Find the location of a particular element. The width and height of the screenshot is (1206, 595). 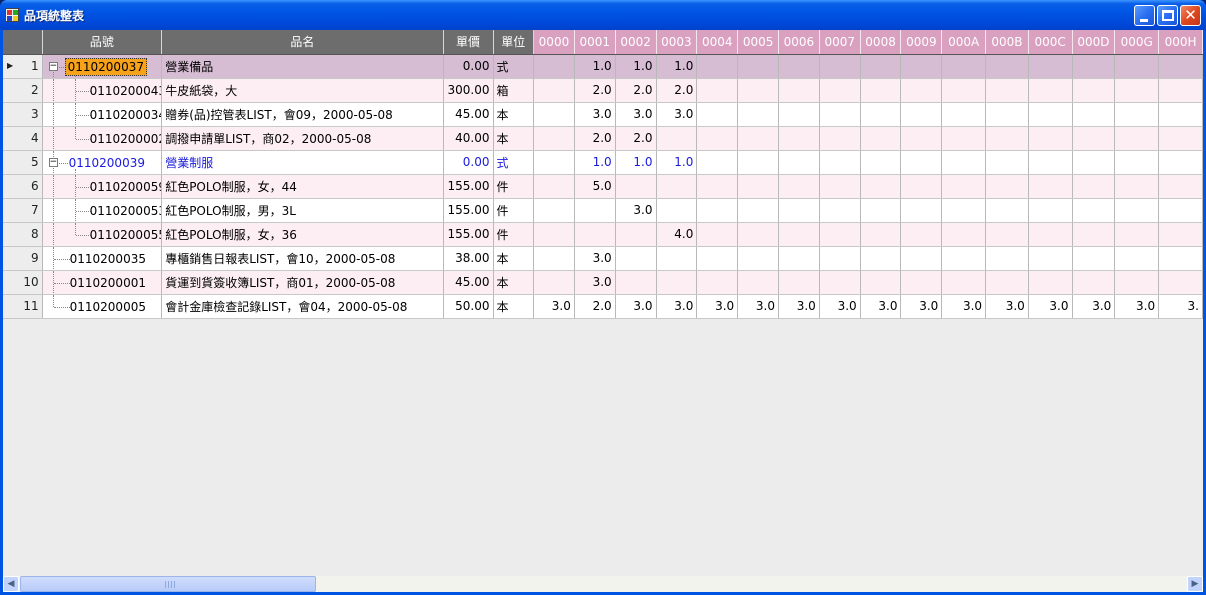

scroll-left-button: ◀ is located at coordinates (11, 584).